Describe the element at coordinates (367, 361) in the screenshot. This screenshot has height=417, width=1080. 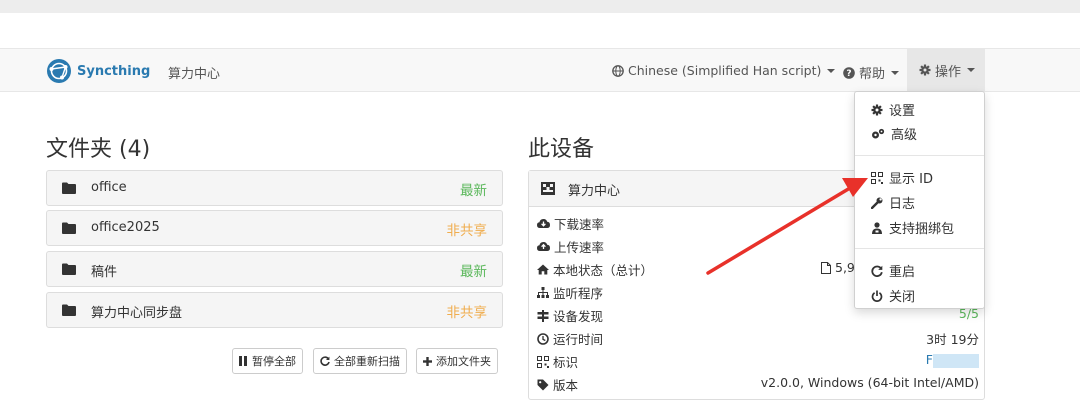
I see `rescan-all-label: 全部重新扫描` at that location.